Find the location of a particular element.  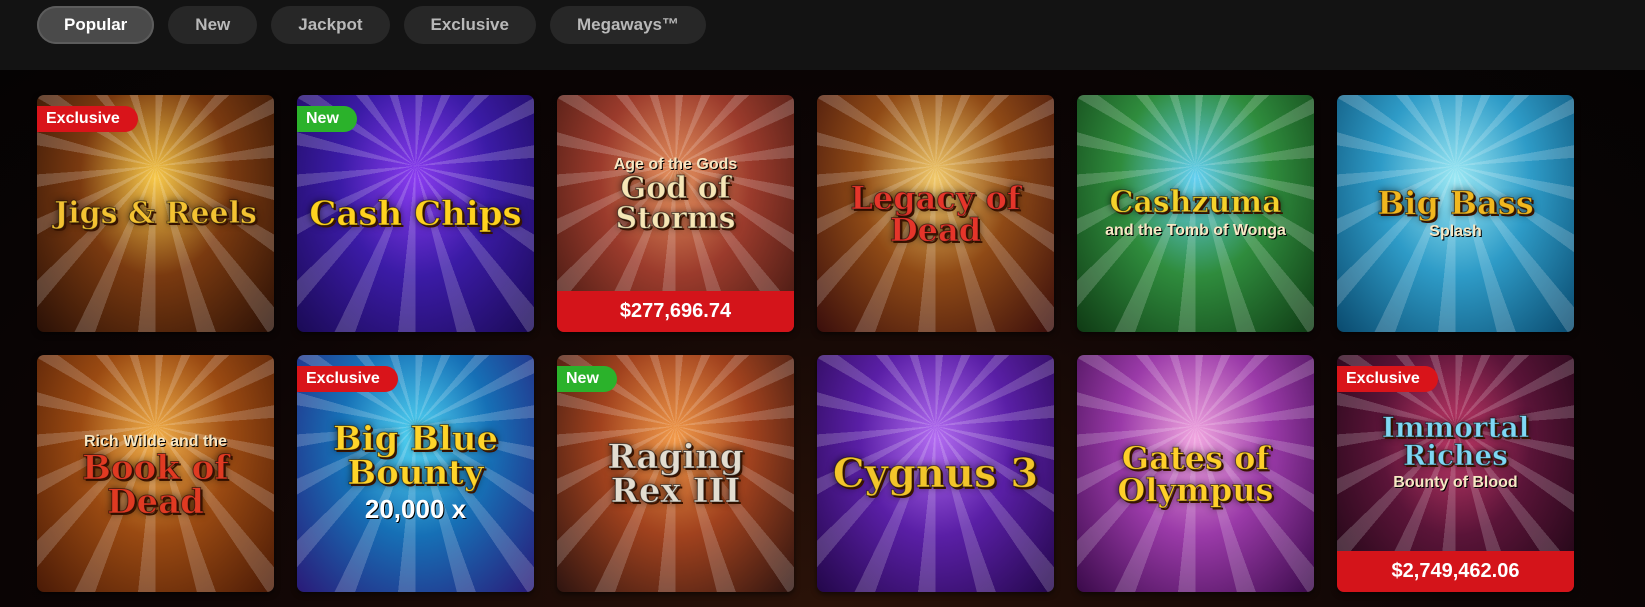

tab-megaways: Megaways™ is located at coordinates (628, 25).